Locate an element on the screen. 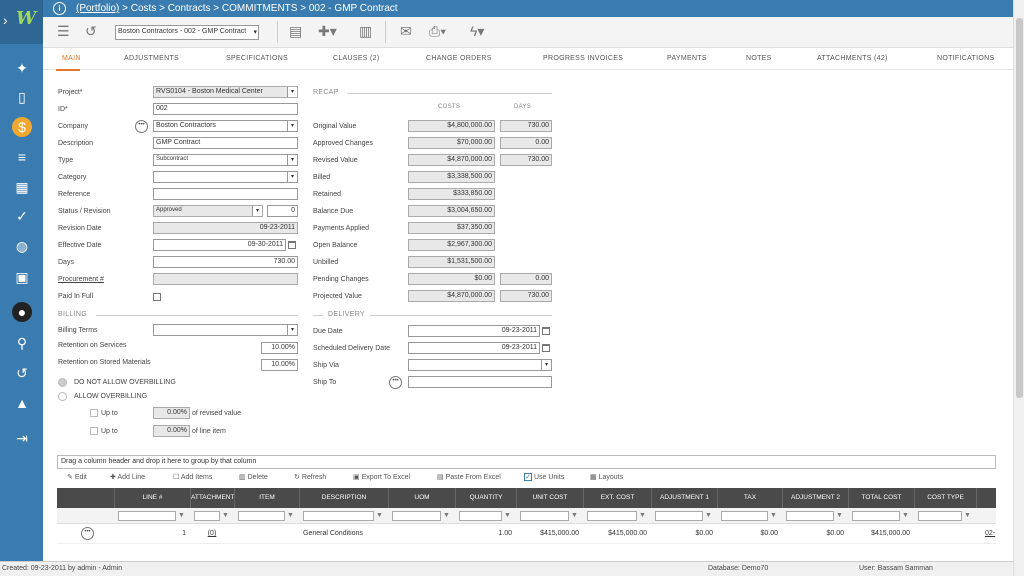  actions-lightning-icon: ϟ▾ is located at coordinates (477, 31).